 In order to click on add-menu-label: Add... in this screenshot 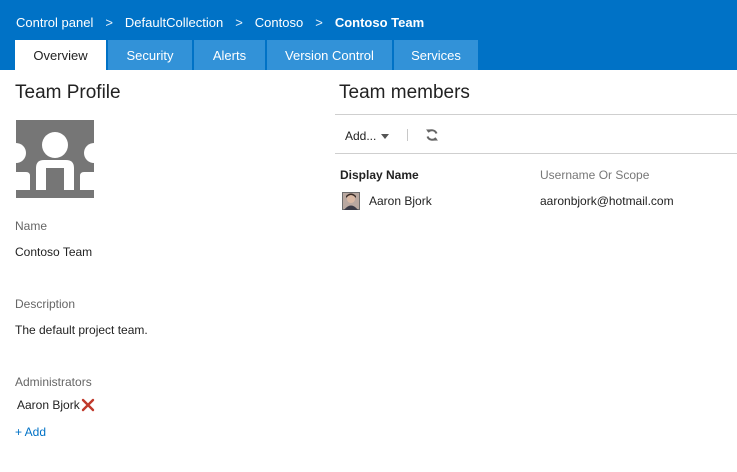, I will do `click(361, 136)`.